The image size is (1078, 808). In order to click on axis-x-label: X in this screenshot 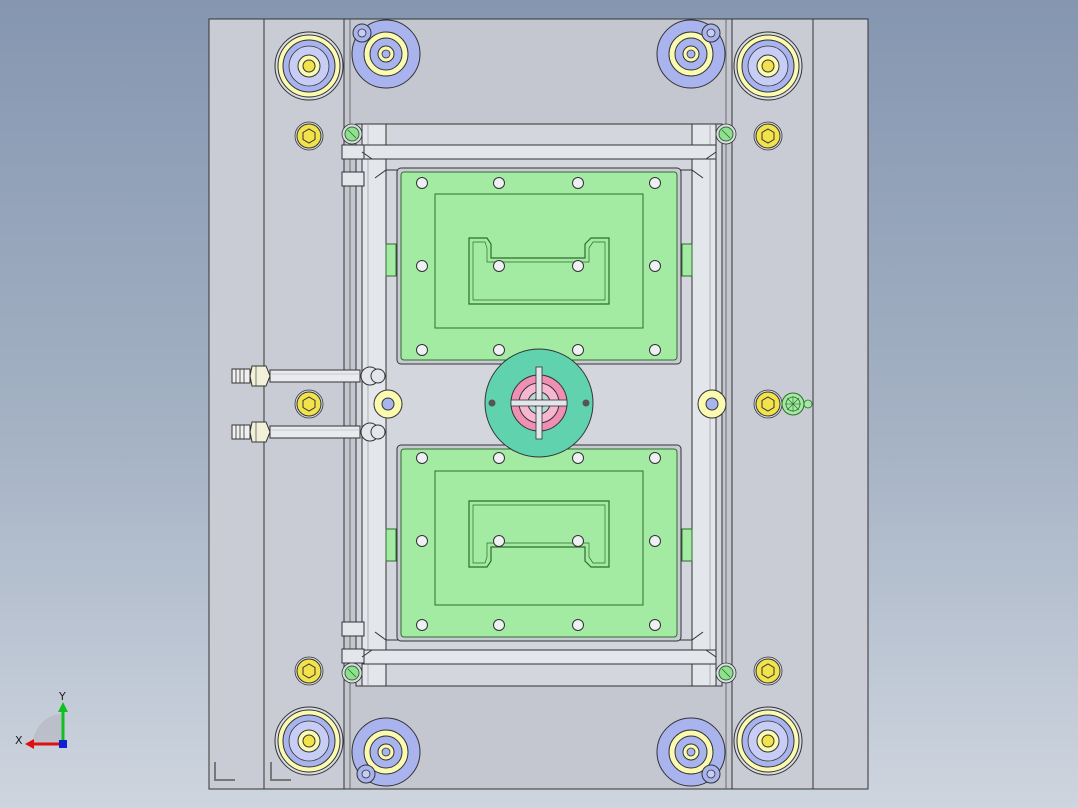, I will do `click(19, 740)`.